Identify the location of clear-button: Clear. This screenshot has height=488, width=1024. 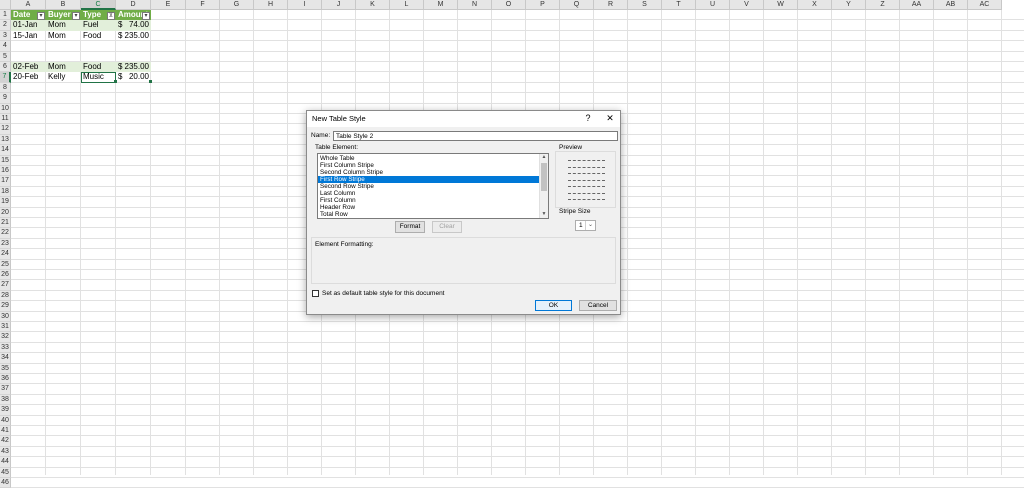
(447, 227).